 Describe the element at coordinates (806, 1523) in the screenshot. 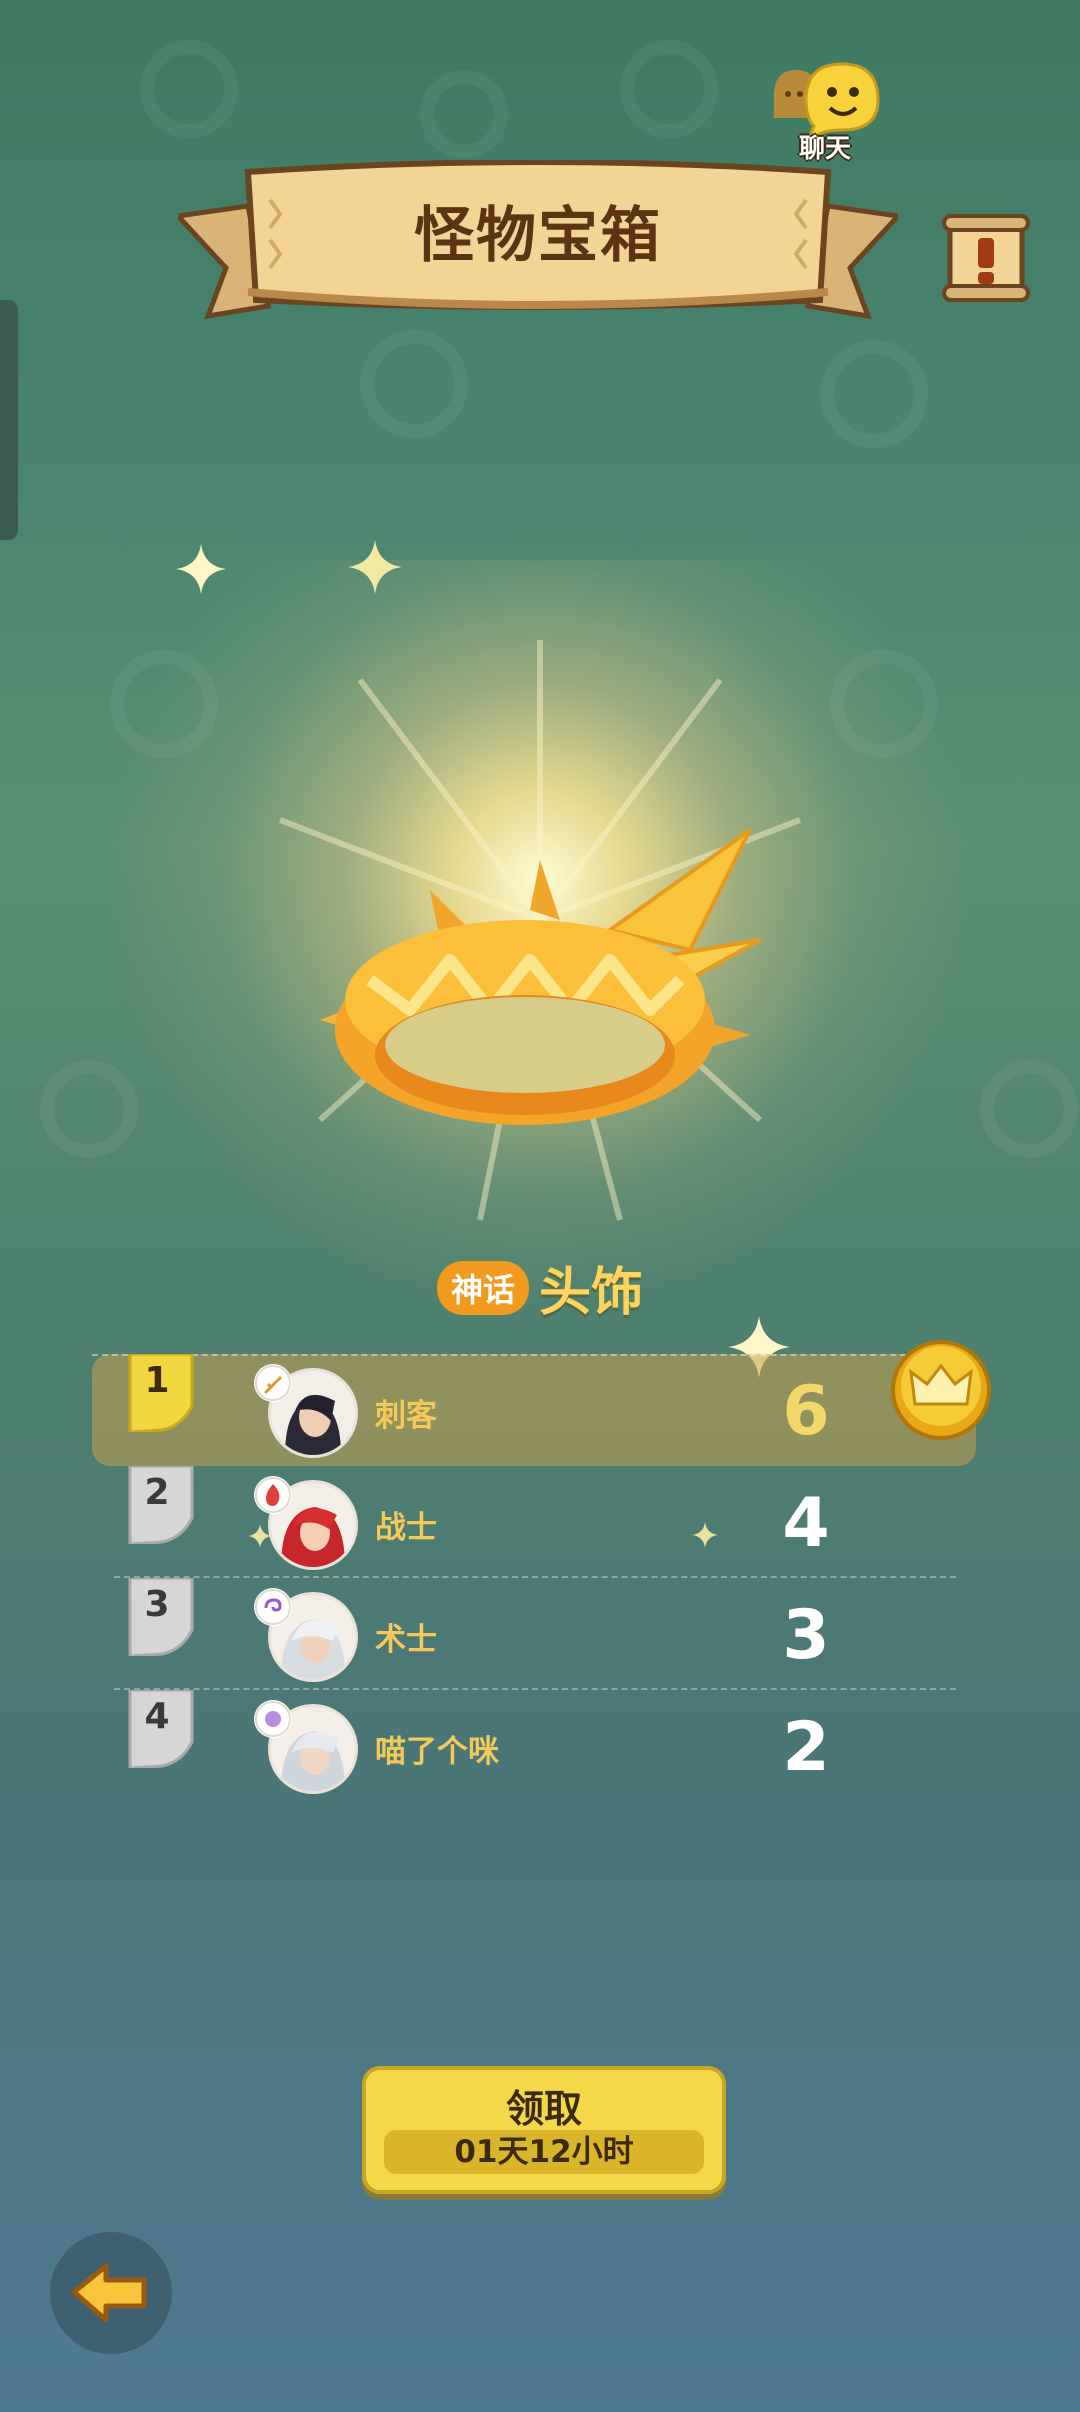

I see `player-score: 4` at that location.